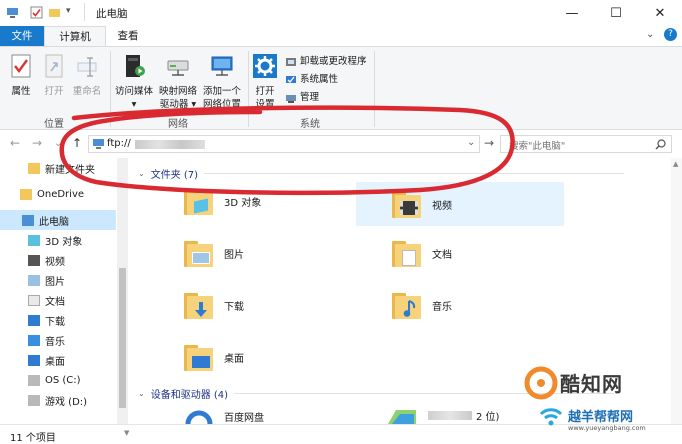 This screenshot has height=444, width=682. What do you see at coordinates (537, 145) in the screenshot?
I see `search-input: 搜索"此电脑"` at bounding box center [537, 145].